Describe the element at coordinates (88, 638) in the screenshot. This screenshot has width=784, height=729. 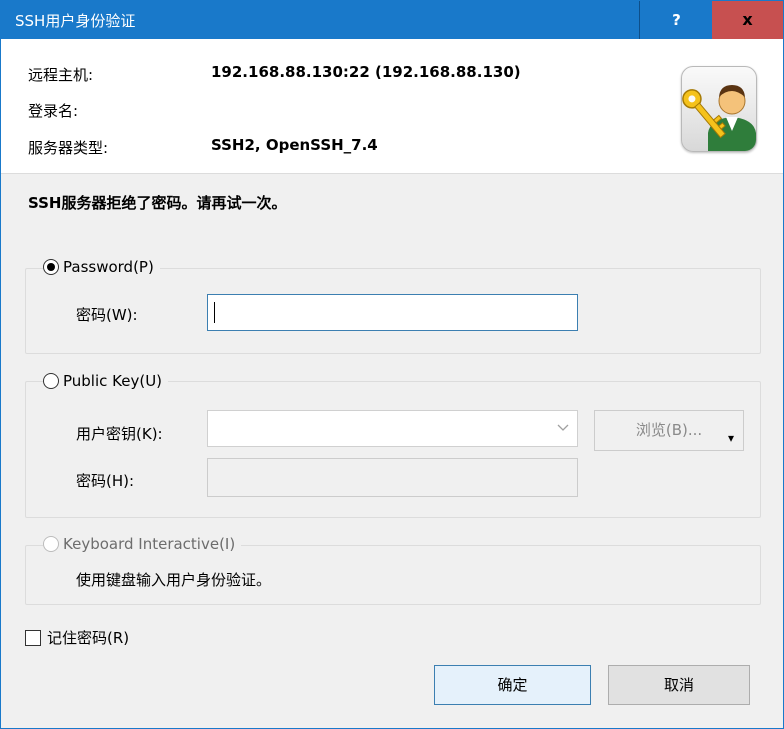
I see `remember-password-label: 记住密码(R)` at that location.